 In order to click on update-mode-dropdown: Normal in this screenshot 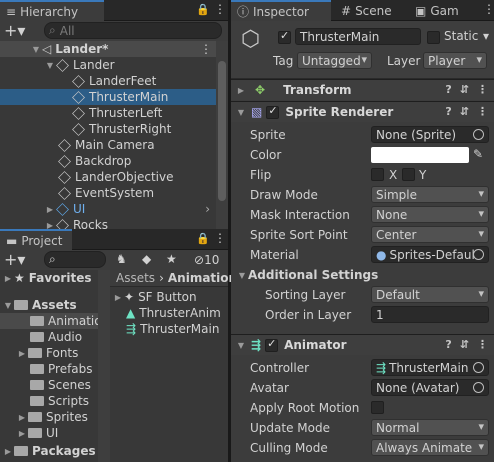, I will do `click(430, 427)`.